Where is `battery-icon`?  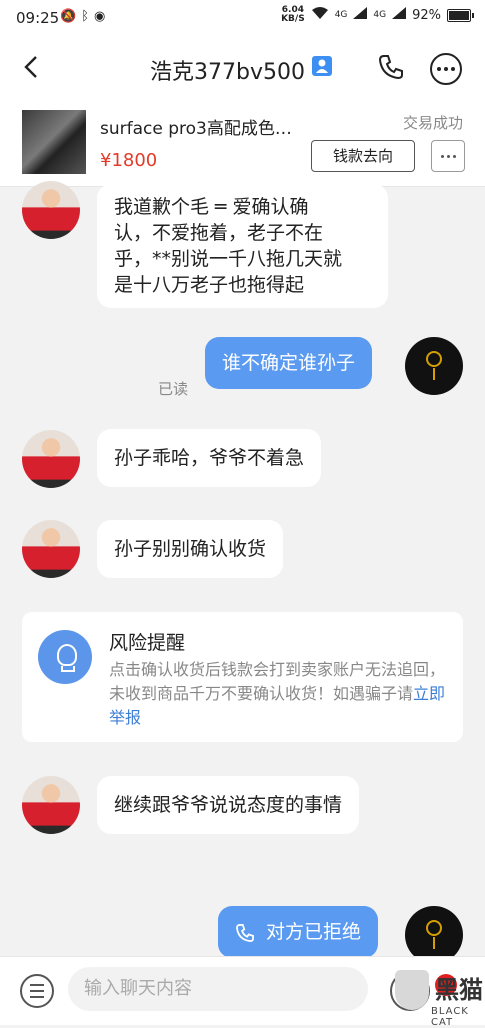
battery-icon is located at coordinates (460, 15).